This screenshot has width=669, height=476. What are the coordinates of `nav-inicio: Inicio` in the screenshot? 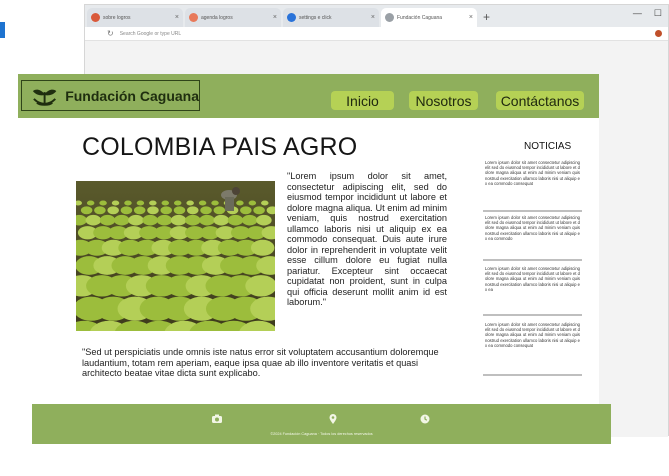 It's located at (362, 100).